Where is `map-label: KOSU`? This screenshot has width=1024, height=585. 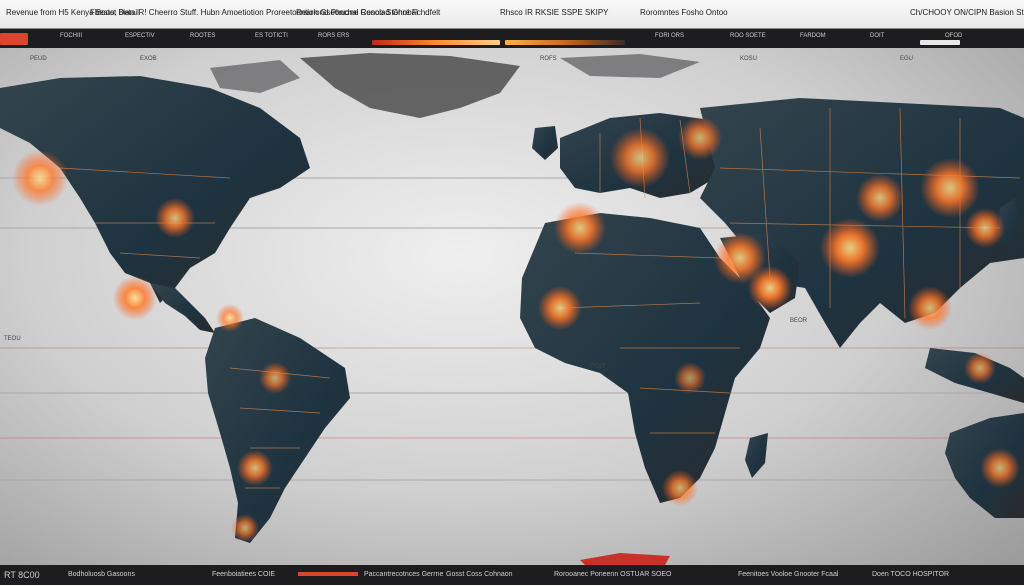 map-label: KOSU is located at coordinates (749, 59).